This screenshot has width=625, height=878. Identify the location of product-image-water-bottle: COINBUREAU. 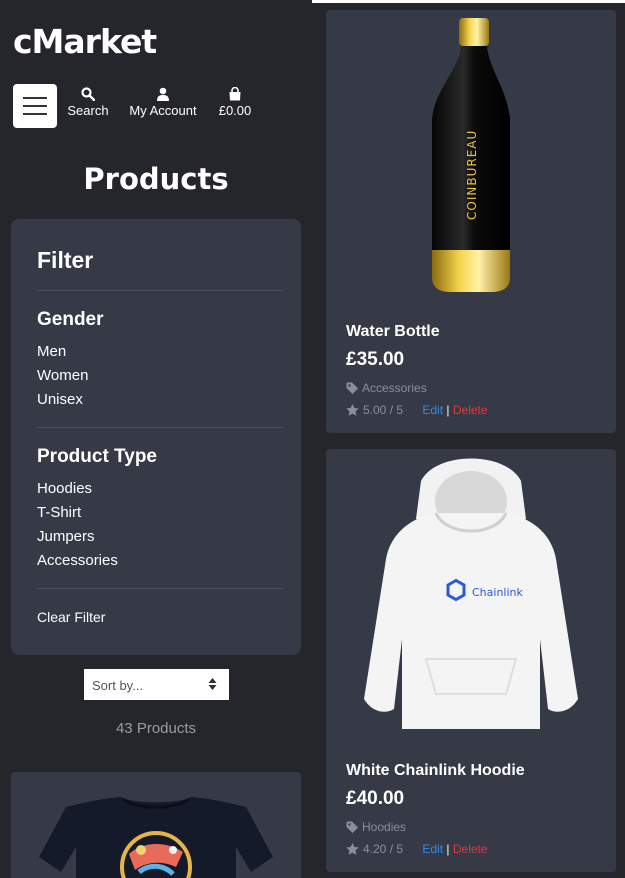
(471, 155).